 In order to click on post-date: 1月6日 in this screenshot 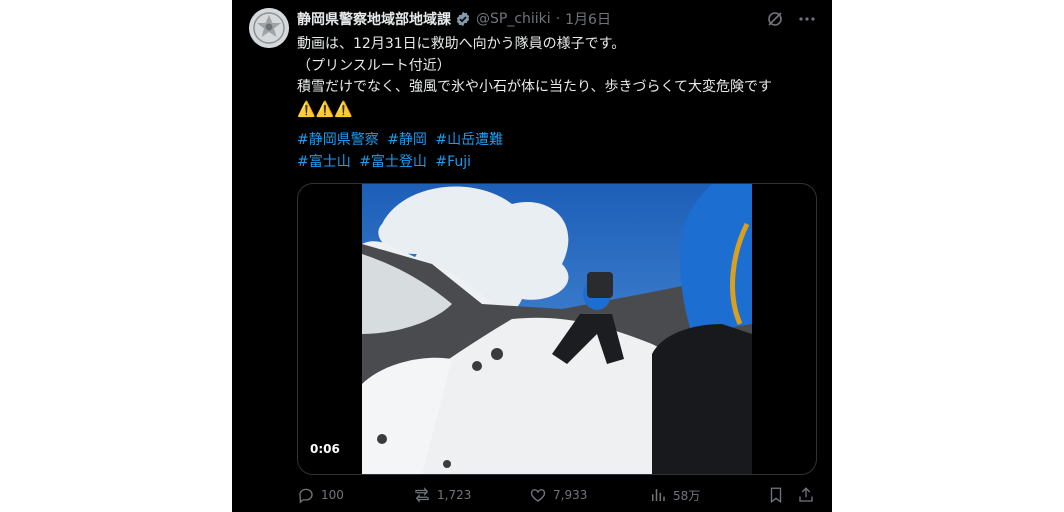, I will do `click(588, 19)`.